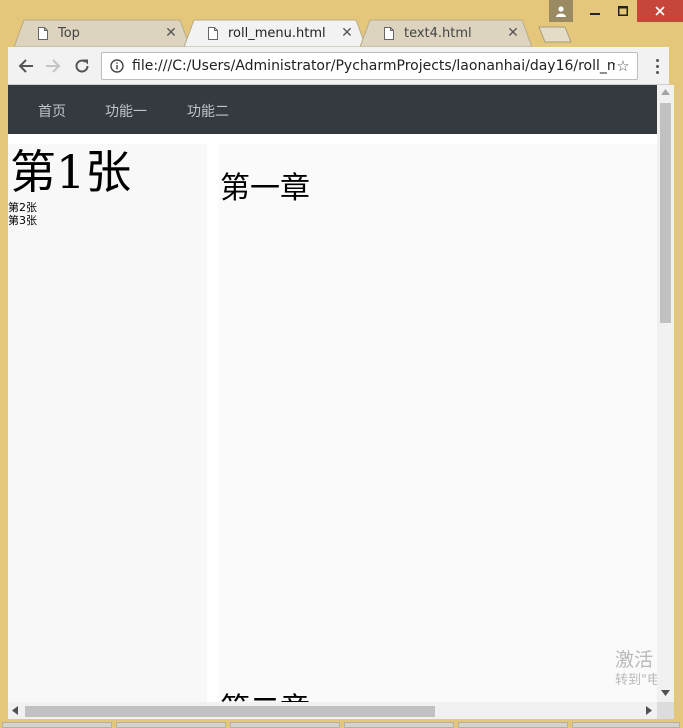 Image resolution: width=683 pixels, height=728 pixels. What do you see at coordinates (70, 172) in the screenshot?
I see `menu-item-1: 第1张` at bounding box center [70, 172].